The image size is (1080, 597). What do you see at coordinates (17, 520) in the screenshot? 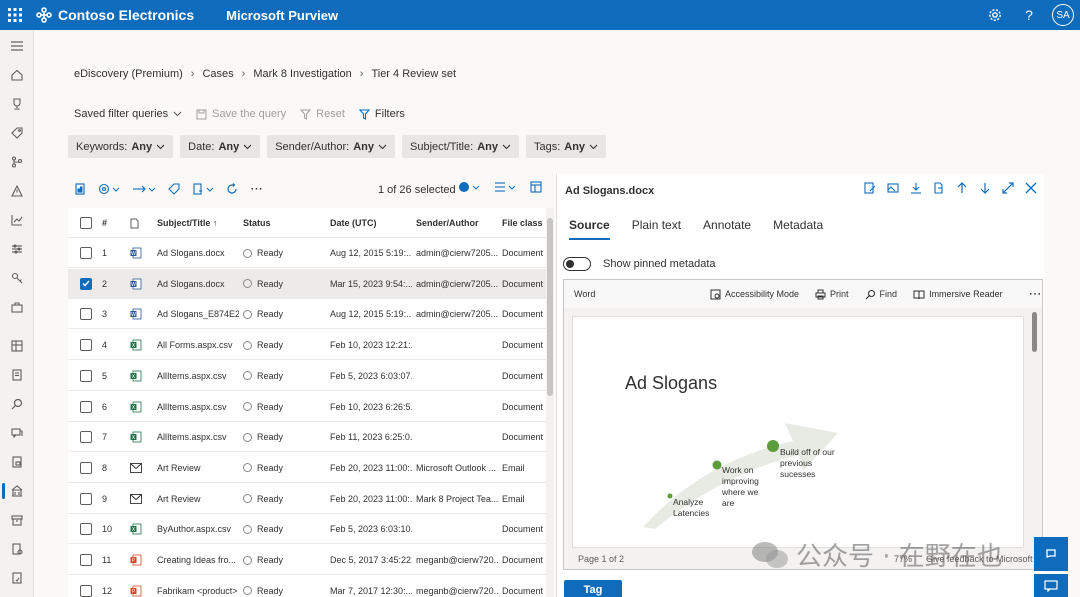
I see `archive-icon` at bounding box center [17, 520].